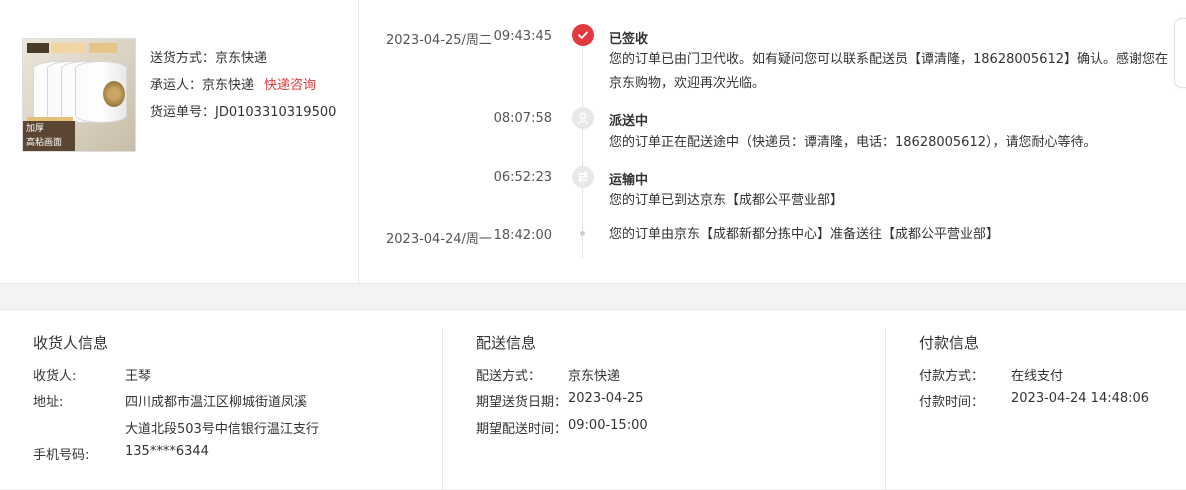 Image resolution: width=1186 pixels, height=490 pixels. What do you see at coordinates (949, 343) in the screenshot?
I see `payment-section-title: 付款信息` at bounding box center [949, 343].